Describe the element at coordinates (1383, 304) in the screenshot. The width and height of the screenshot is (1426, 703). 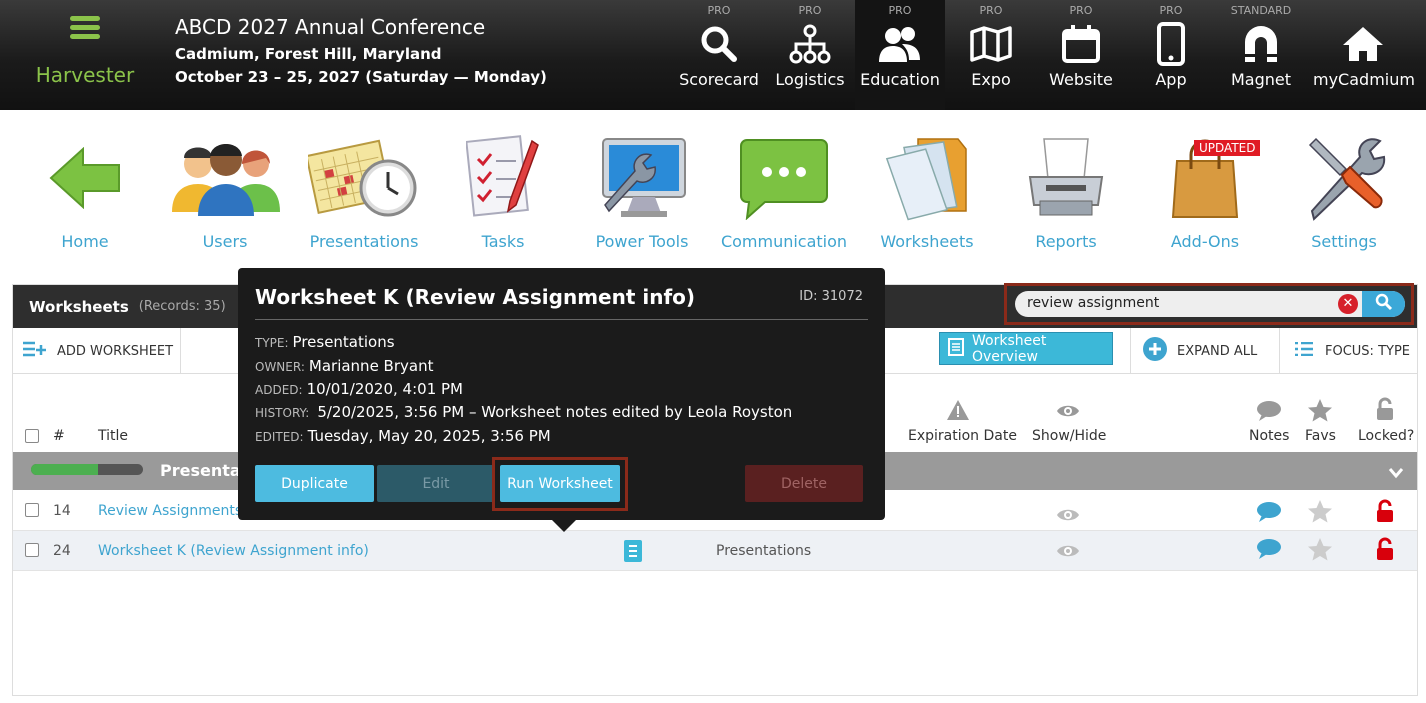
I see `search-button` at that location.